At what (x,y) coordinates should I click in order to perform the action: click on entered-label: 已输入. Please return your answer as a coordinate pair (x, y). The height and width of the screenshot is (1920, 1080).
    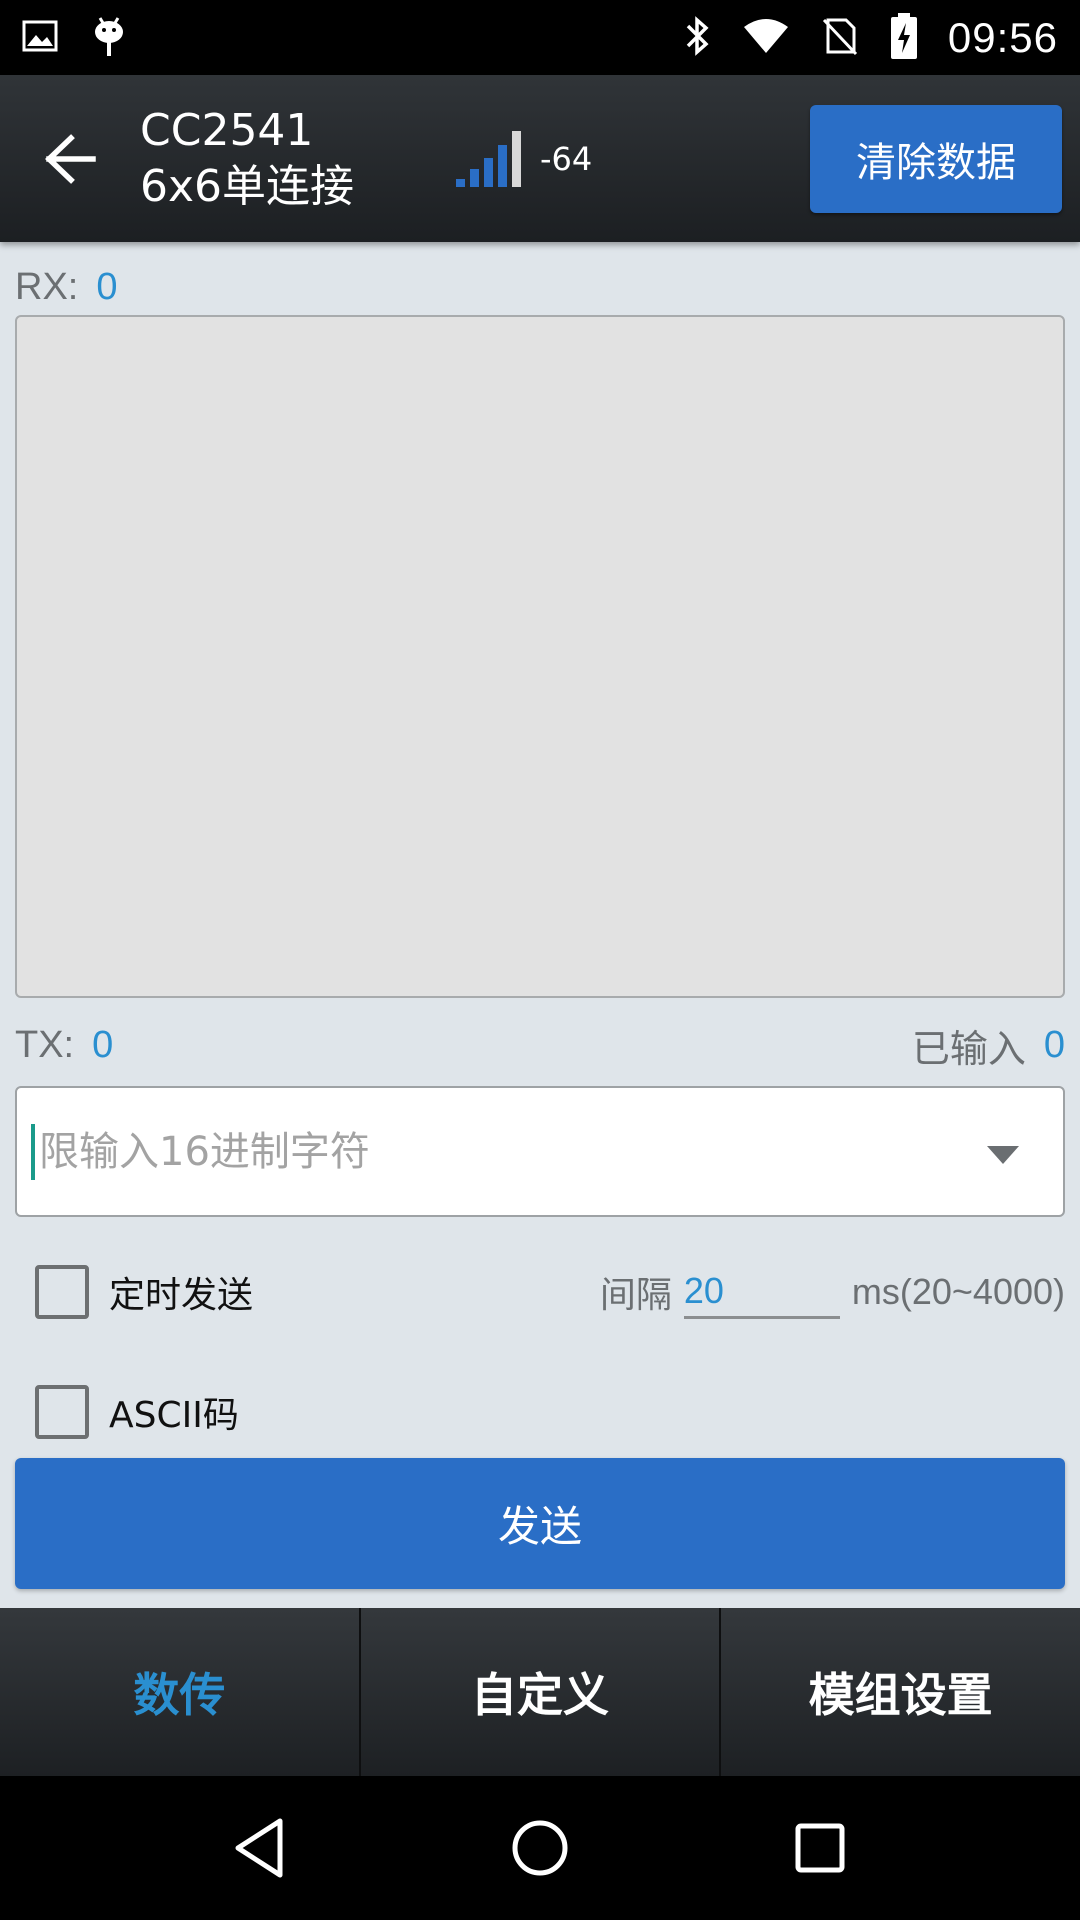
    Looking at the image, I should click on (968, 1049).